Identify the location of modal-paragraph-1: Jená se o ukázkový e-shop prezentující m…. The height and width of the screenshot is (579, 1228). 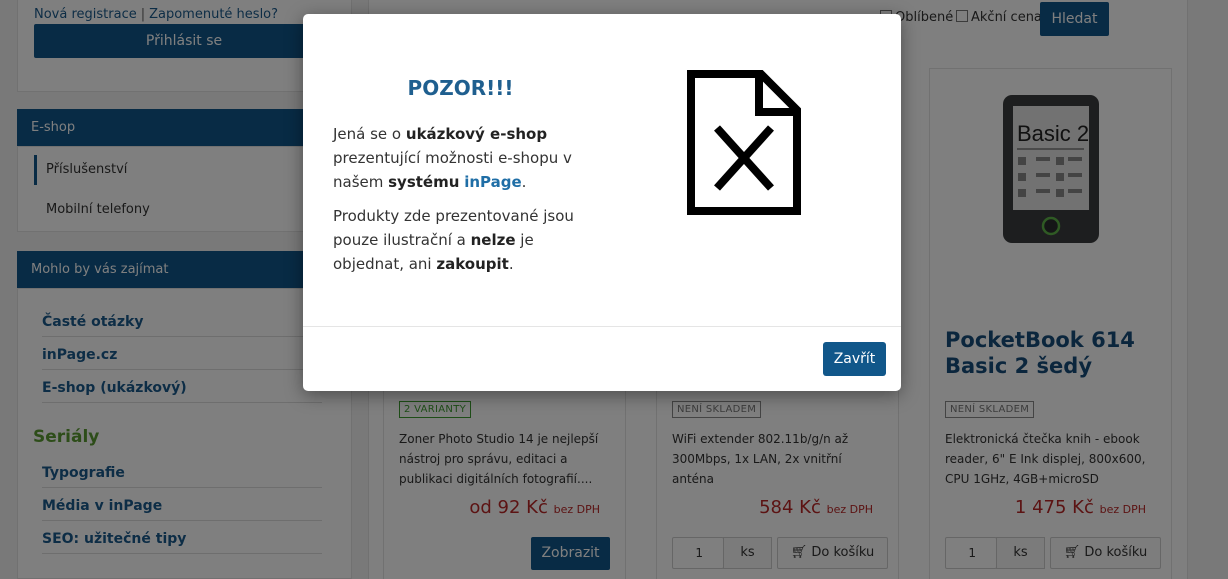
(463, 158).